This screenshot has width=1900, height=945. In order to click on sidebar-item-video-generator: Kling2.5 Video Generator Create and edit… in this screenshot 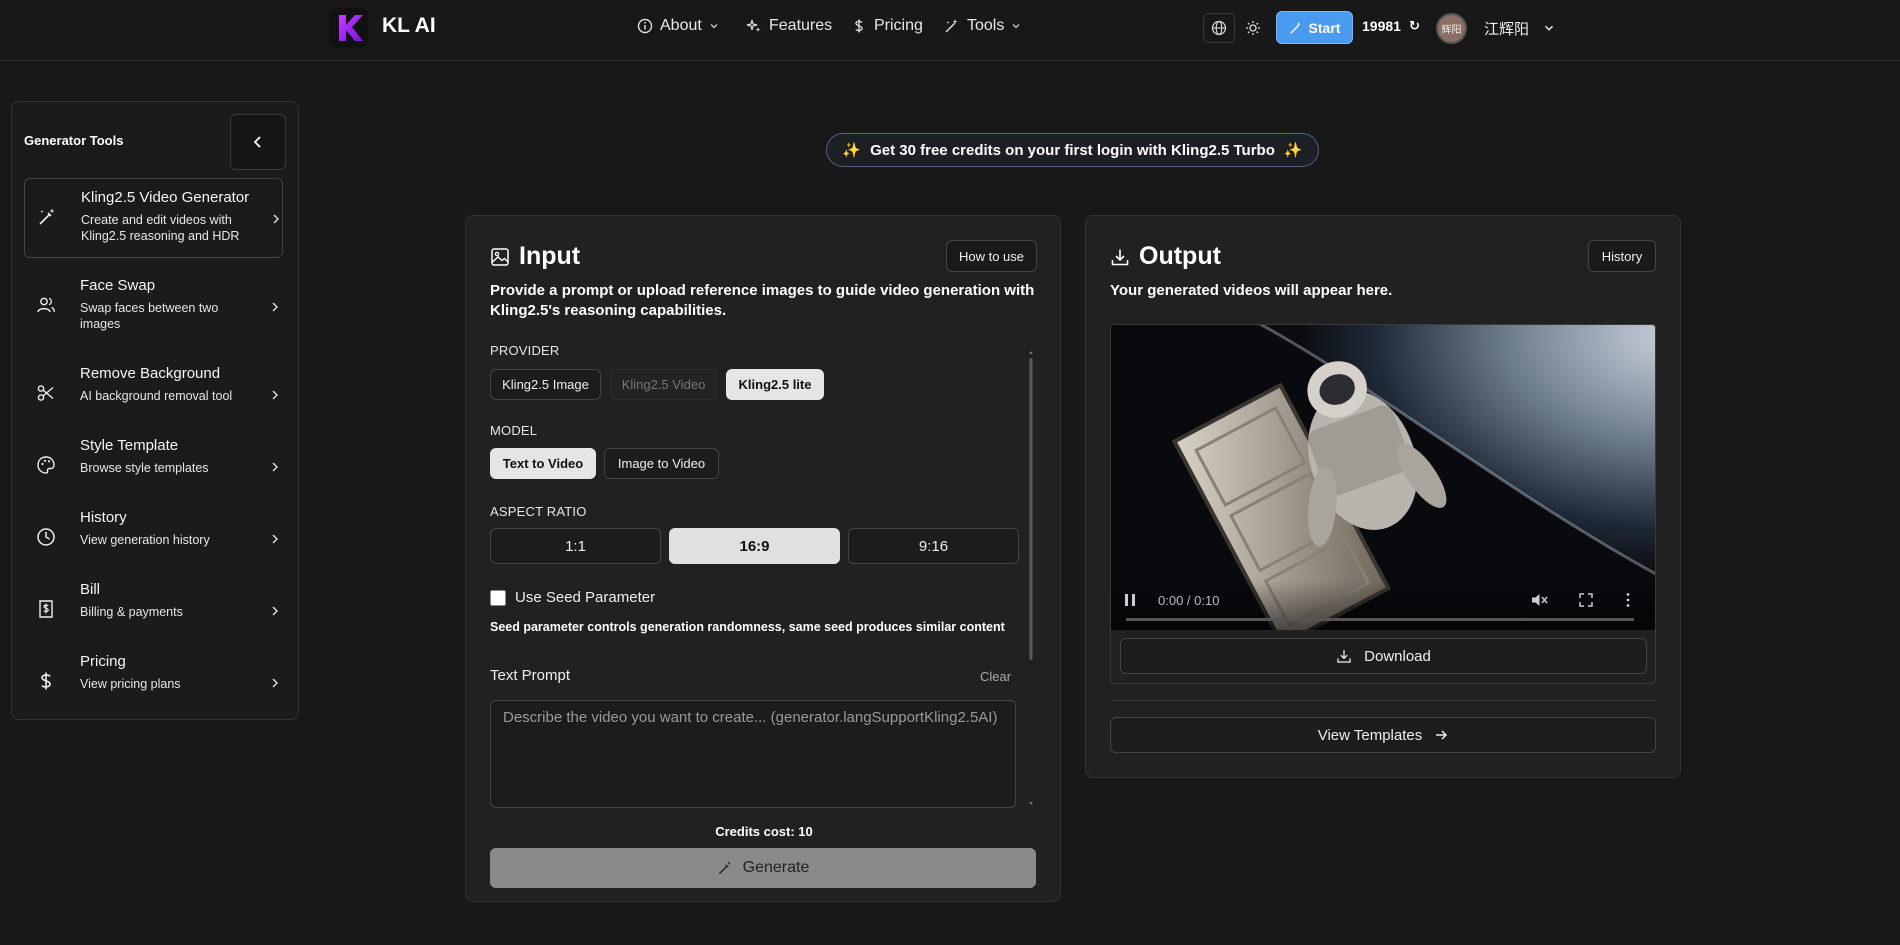, I will do `click(153, 218)`.